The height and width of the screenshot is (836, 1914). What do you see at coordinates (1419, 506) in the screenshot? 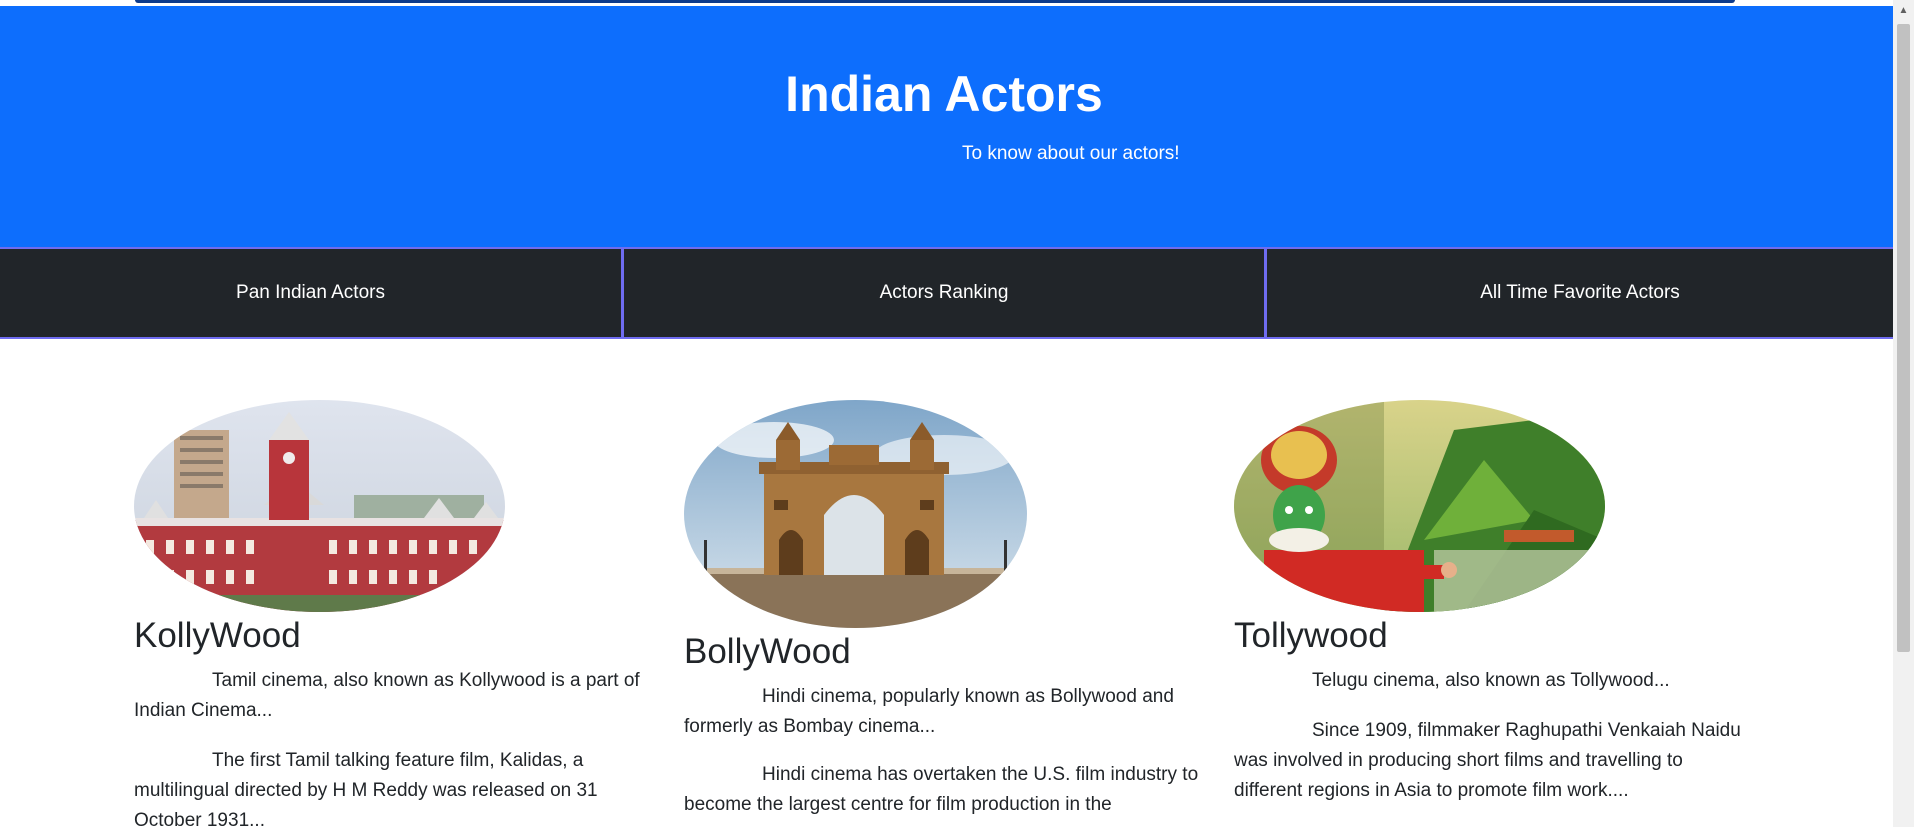
I see `kathakali-dancer-image` at bounding box center [1419, 506].